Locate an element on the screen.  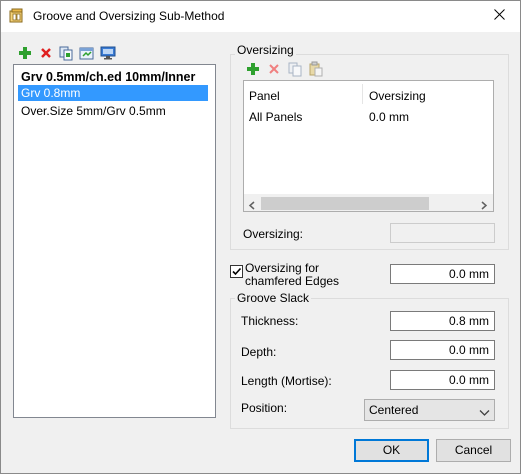
grid-cell-panel: All Panels is located at coordinates (275, 117).